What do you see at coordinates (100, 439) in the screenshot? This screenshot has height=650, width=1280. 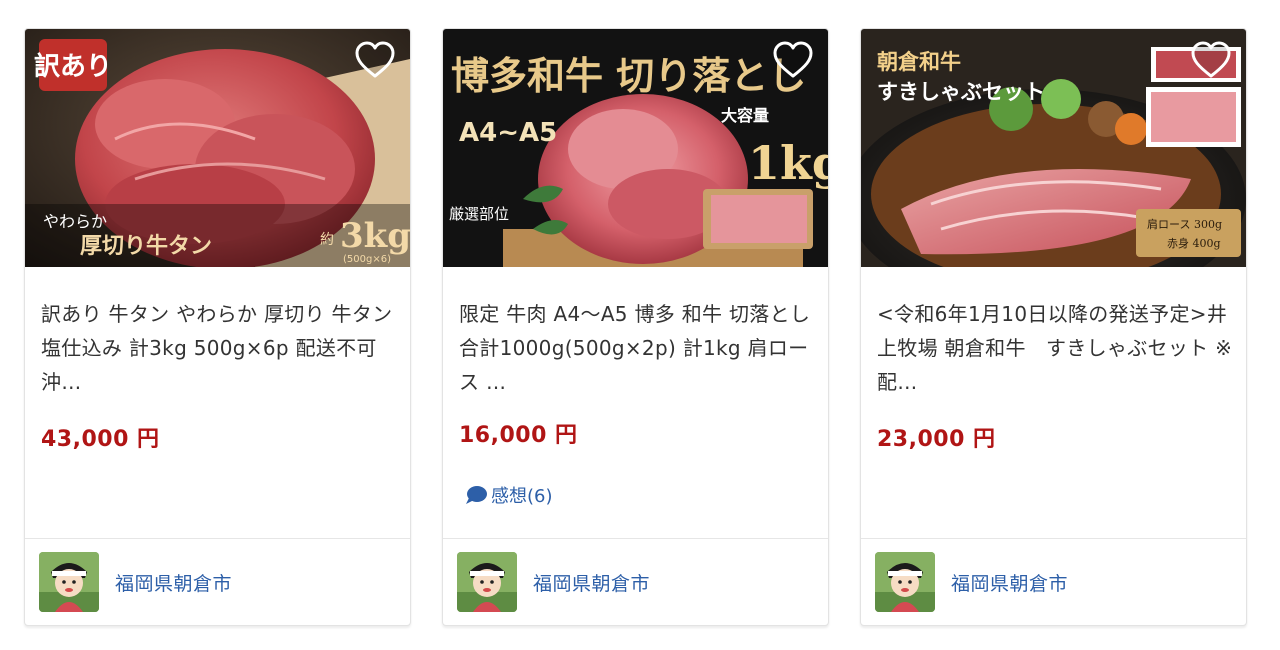 I see `product-price: 43,000 円` at bounding box center [100, 439].